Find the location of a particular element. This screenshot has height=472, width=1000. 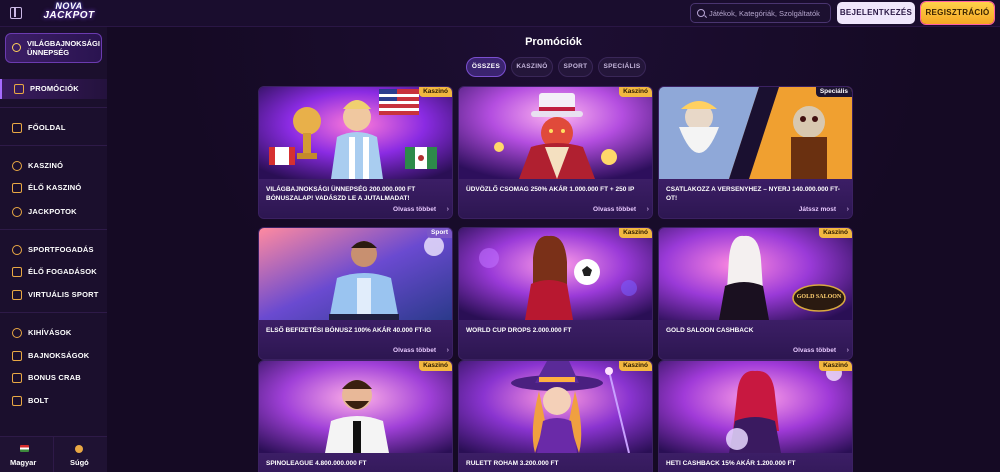

sidebar-event-banner: VILÁGBAJNOKSÁGI ÜNNEPSÉG is located at coordinates (53, 48).